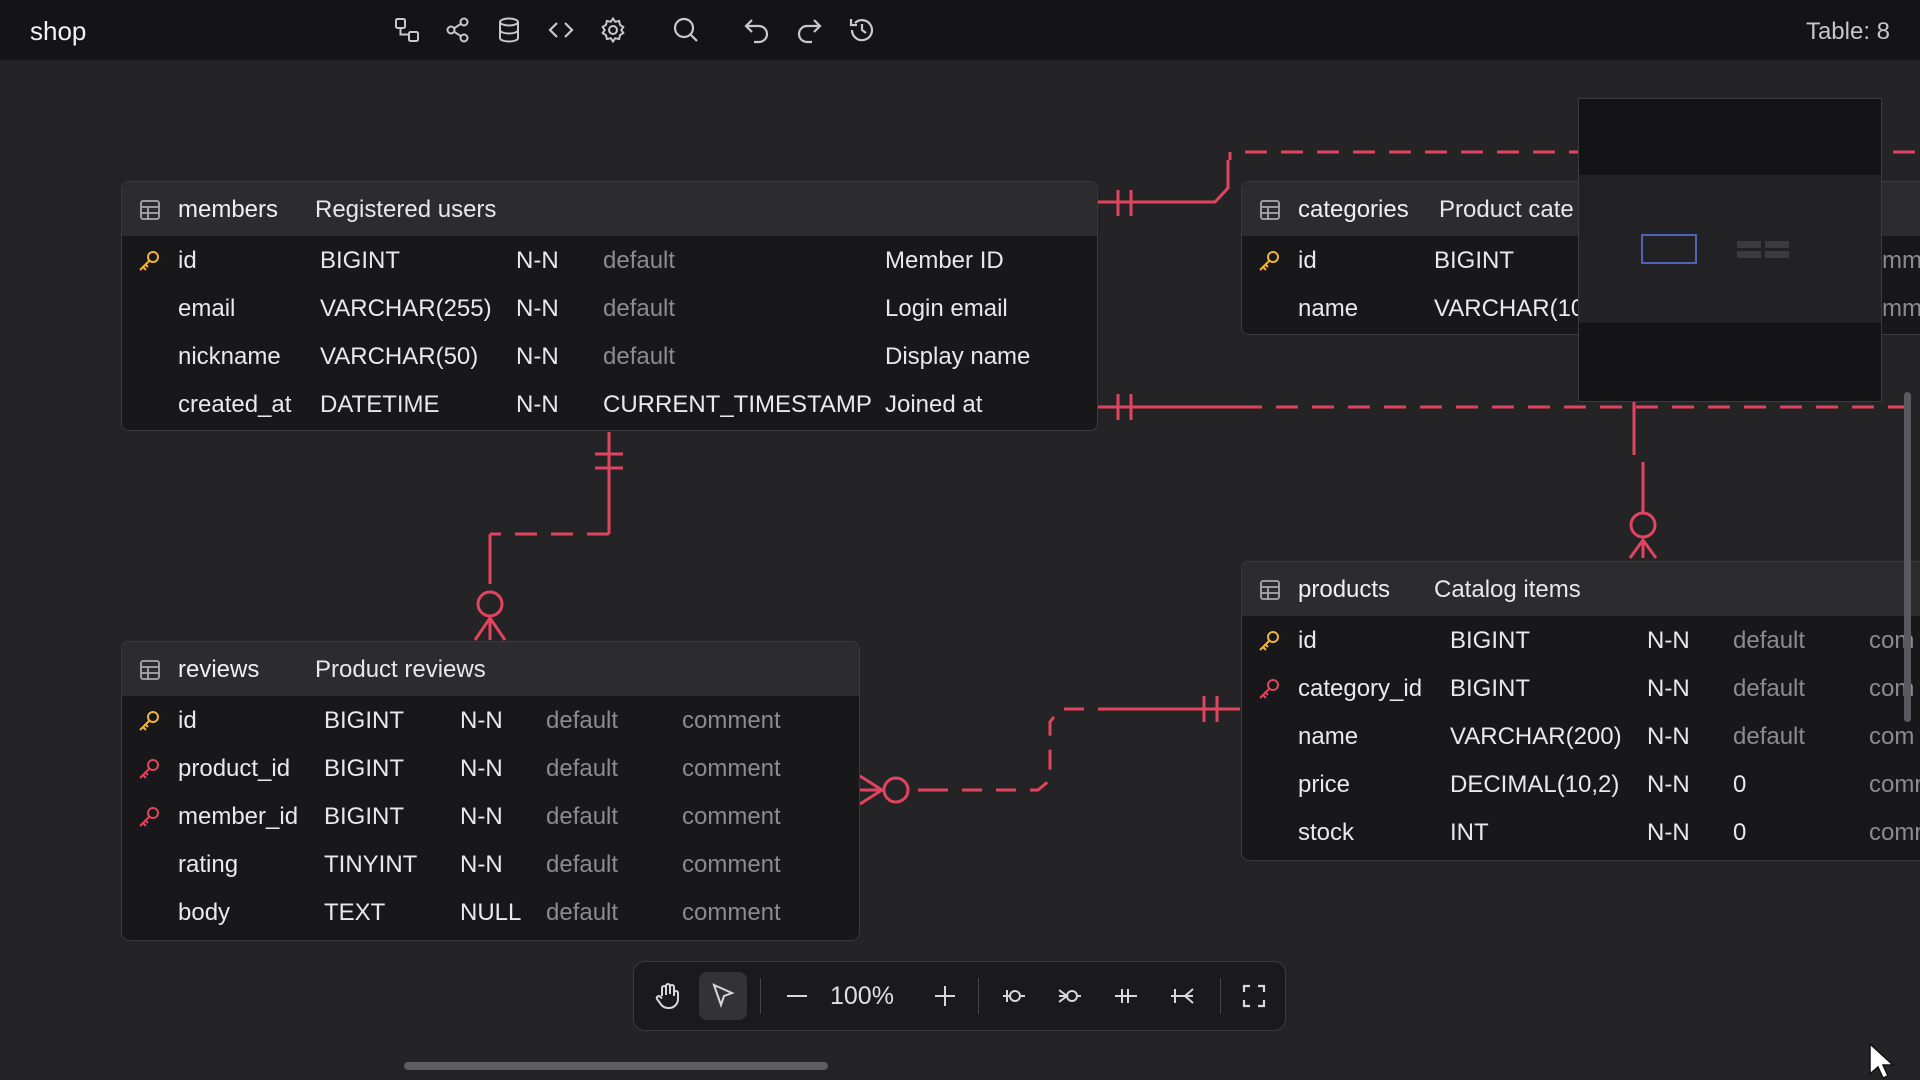 The image size is (1920, 1080). What do you see at coordinates (490, 720) in the screenshot?
I see `column-row: id BIGINT N-N default comment` at bounding box center [490, 720].